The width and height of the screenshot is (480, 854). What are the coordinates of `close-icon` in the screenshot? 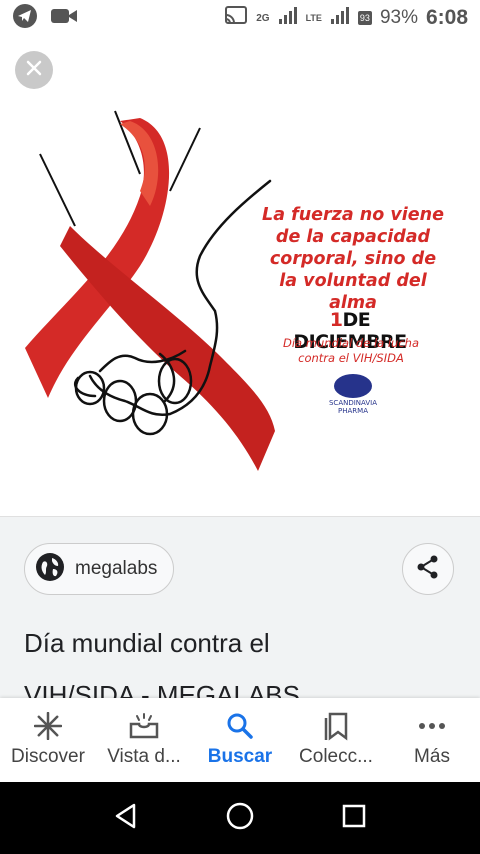 It's located at (34, 70).